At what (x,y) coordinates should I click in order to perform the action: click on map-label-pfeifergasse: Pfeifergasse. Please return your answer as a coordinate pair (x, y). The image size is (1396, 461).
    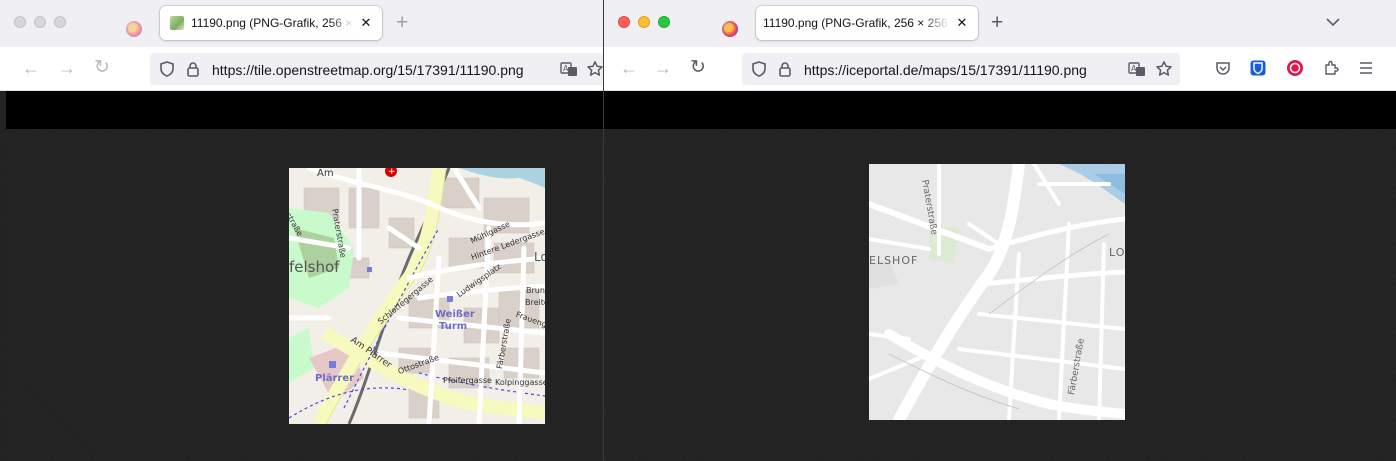
    Looking at the image, I should click on (467, 380).